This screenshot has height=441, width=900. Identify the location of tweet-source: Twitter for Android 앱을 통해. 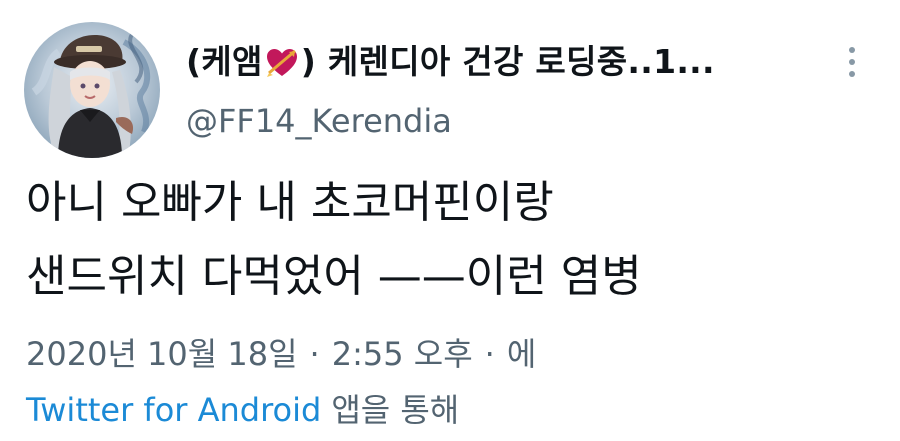
(242, 410).